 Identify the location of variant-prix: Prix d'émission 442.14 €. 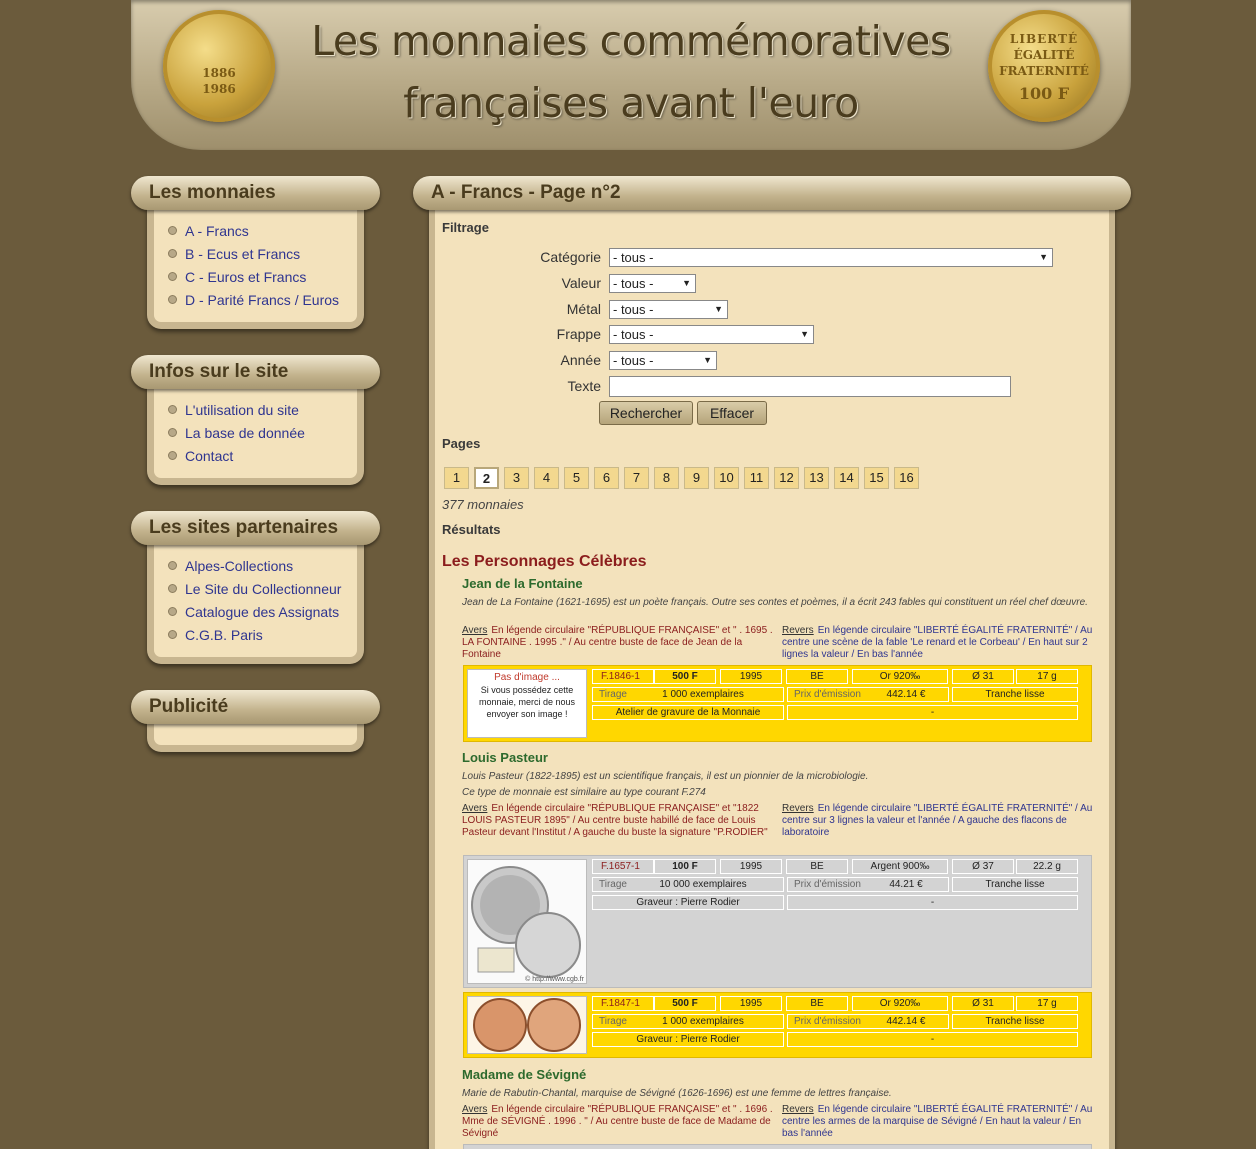
(868, 694).